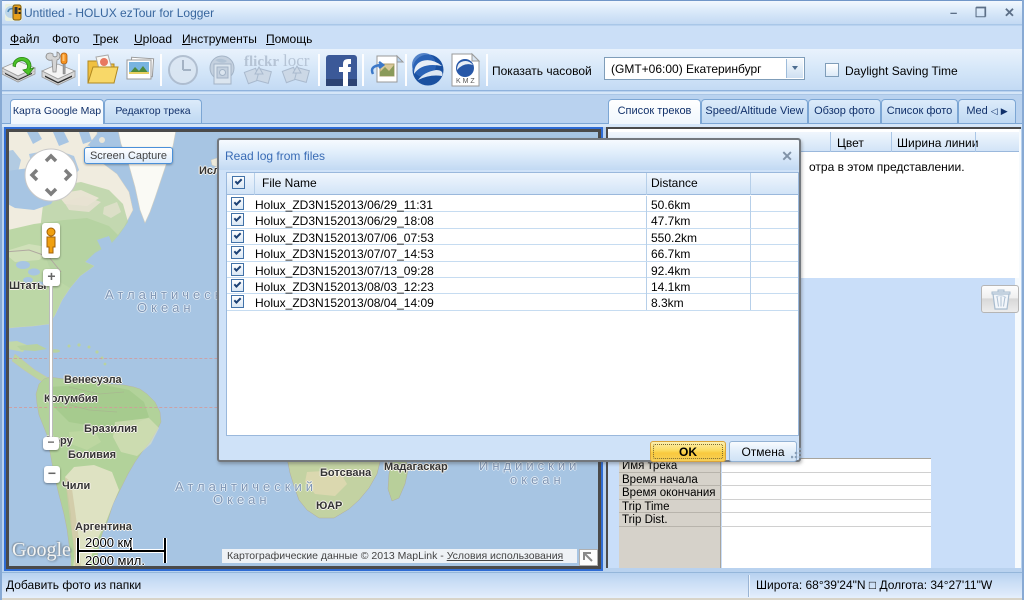 This screenshot has height=600, width=1024. I want to click on svg-text: K M Z, so click(465, 81).